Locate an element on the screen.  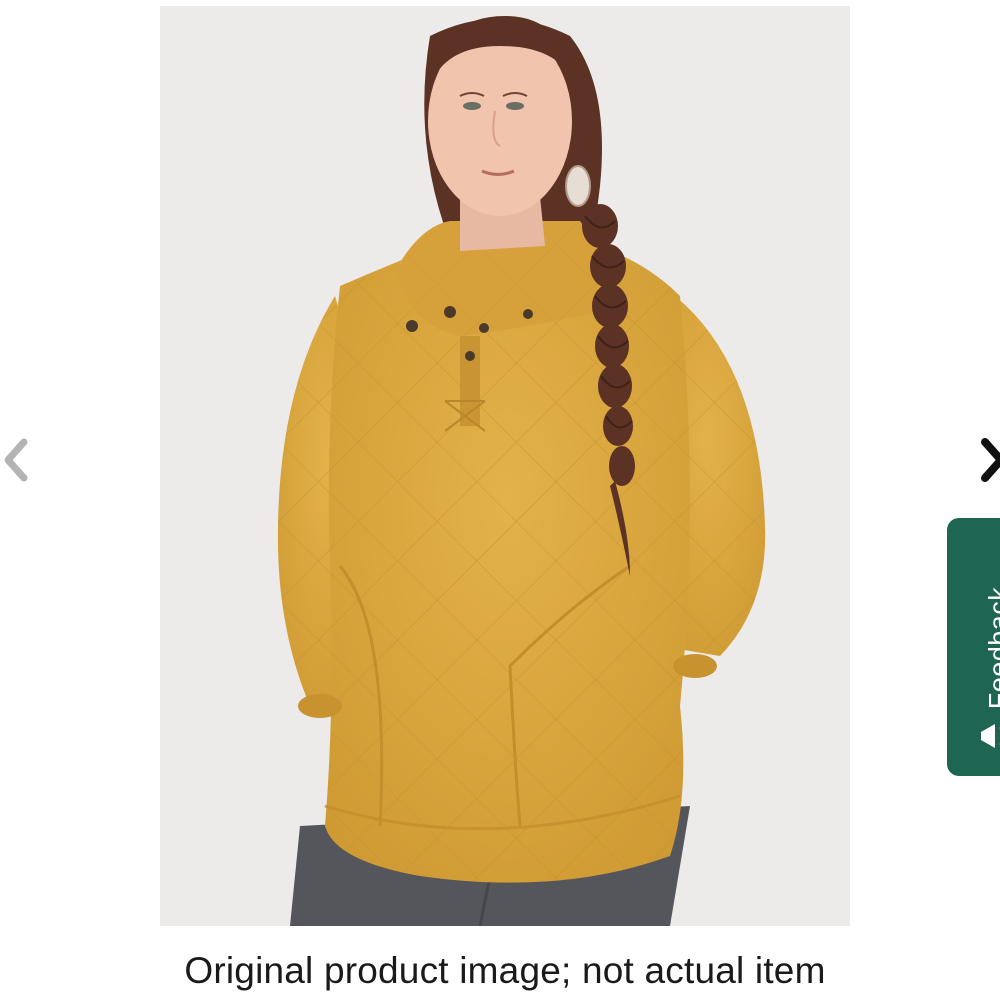
image-caption: Original product image; not actual item is located at coordinates (505, 970).